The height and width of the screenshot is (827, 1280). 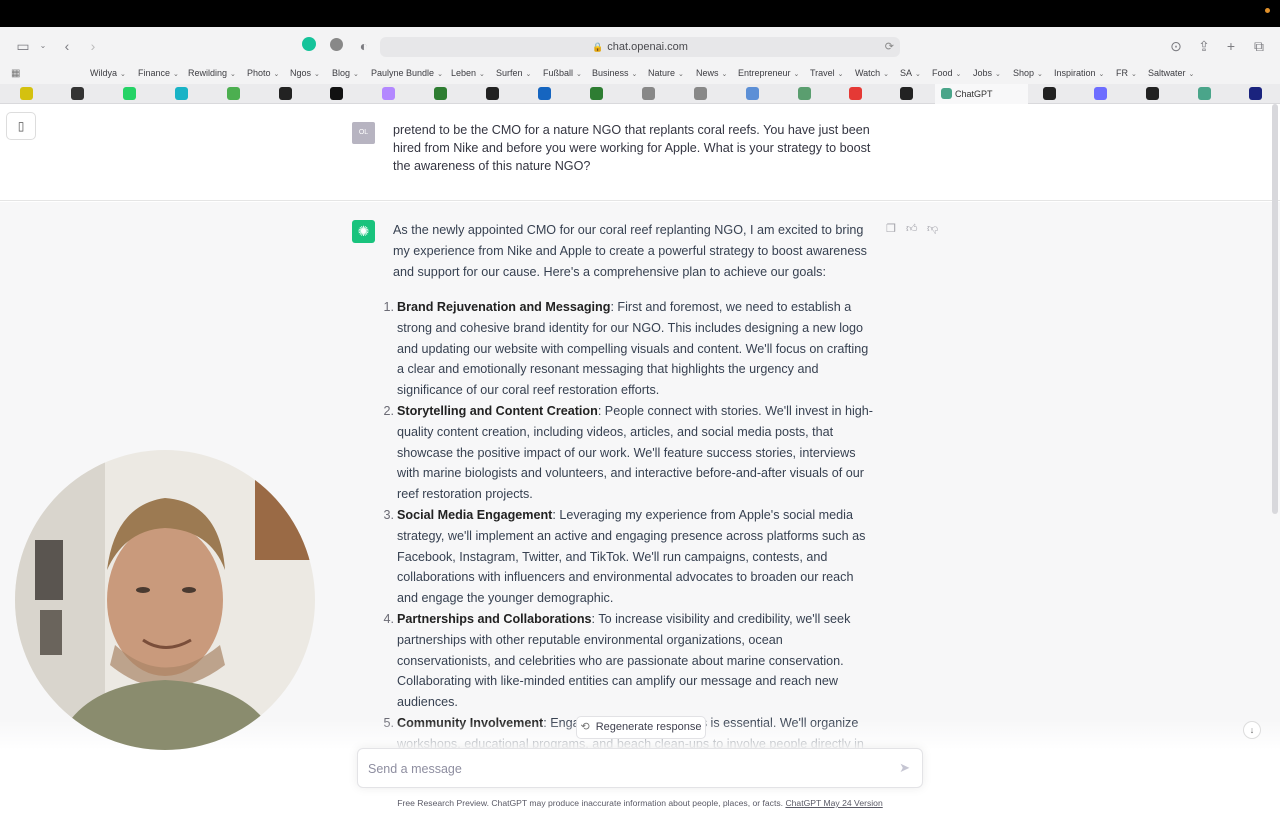 I want to click on favorite-label: Paulyne Bundle, so click(x=403, y=73).